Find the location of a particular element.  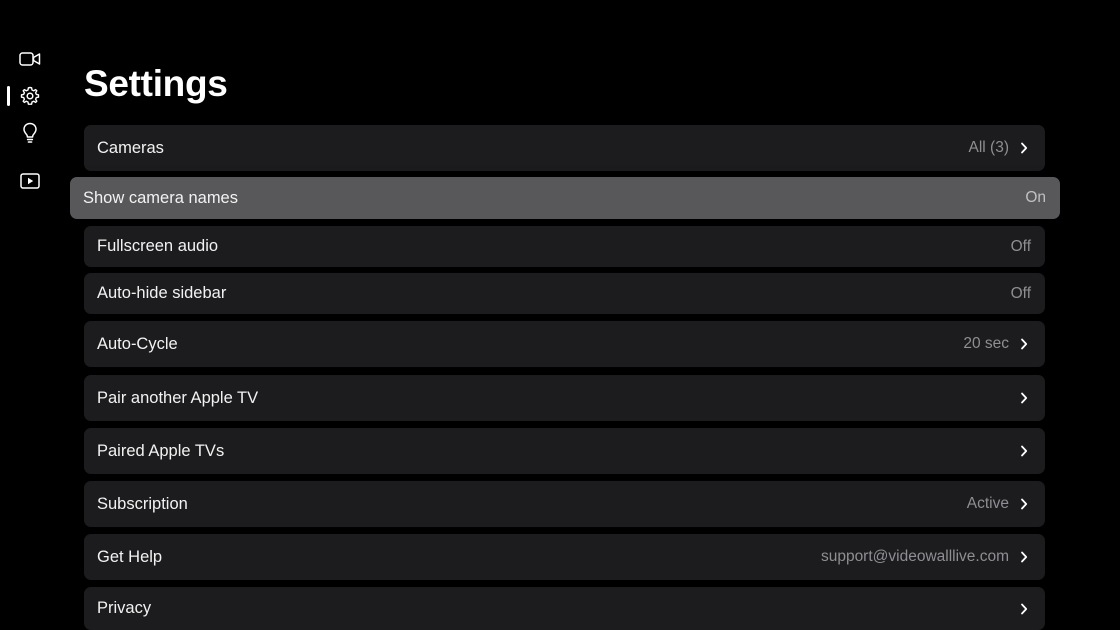

row-label: Auto-Cycle is located at coordinates (137, 343).